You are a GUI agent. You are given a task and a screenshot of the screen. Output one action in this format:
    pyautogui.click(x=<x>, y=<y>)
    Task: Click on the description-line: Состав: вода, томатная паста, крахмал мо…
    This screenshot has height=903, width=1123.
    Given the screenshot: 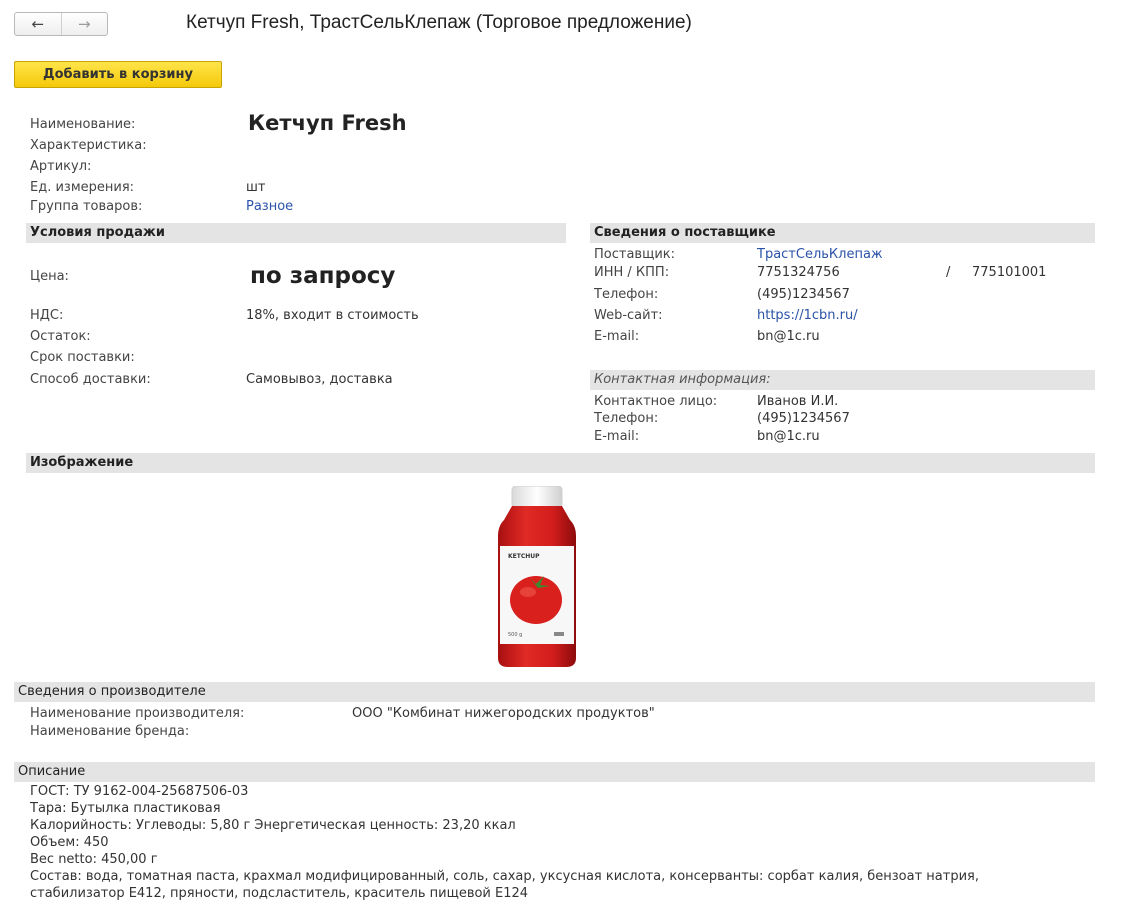 What is the action you would take?
    pyautogui.click(x=504, y=876)
    